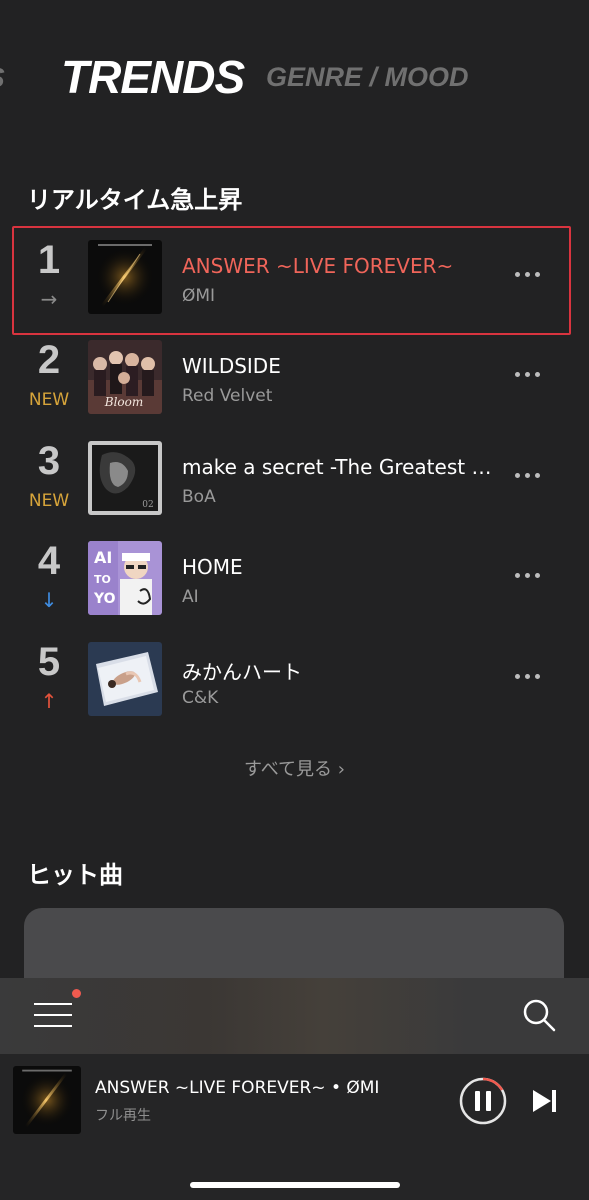 This screenshot has width=589, height=1200. I want to click on now-playing-album-art, so click(47, 1100).